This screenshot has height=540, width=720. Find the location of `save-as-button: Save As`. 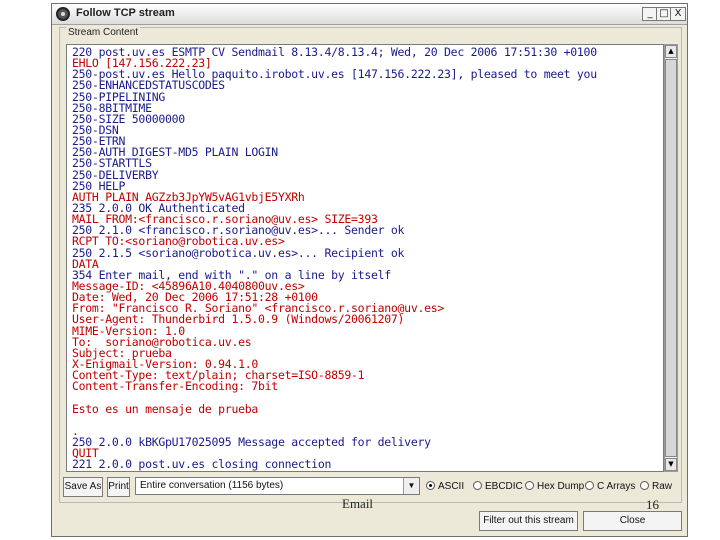

save-as-button: Save As is located at coordinates (83, 487).